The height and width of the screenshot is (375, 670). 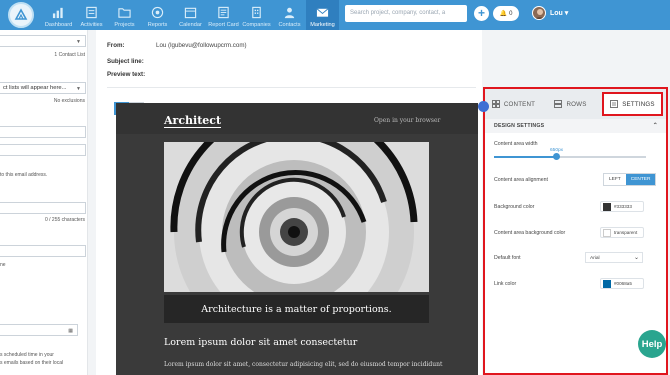 What do you see at coordinates (256, 25) in the screenshot?
I see `nav-label: Companies` at bounding box center [256, 25].